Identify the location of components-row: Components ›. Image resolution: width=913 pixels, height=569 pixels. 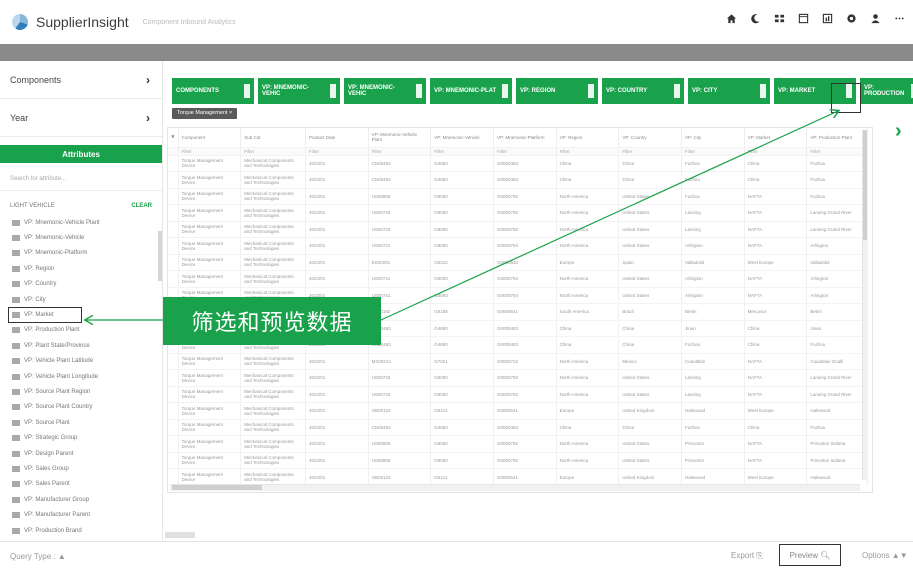
(81, 80).